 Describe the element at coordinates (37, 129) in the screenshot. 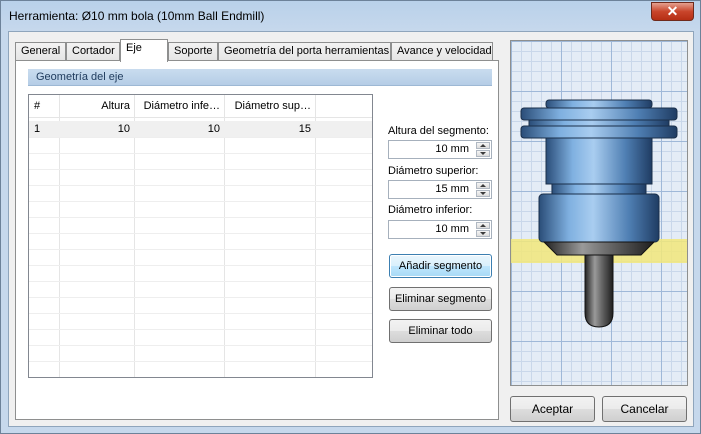

I see `cell-index: 1` at that location.